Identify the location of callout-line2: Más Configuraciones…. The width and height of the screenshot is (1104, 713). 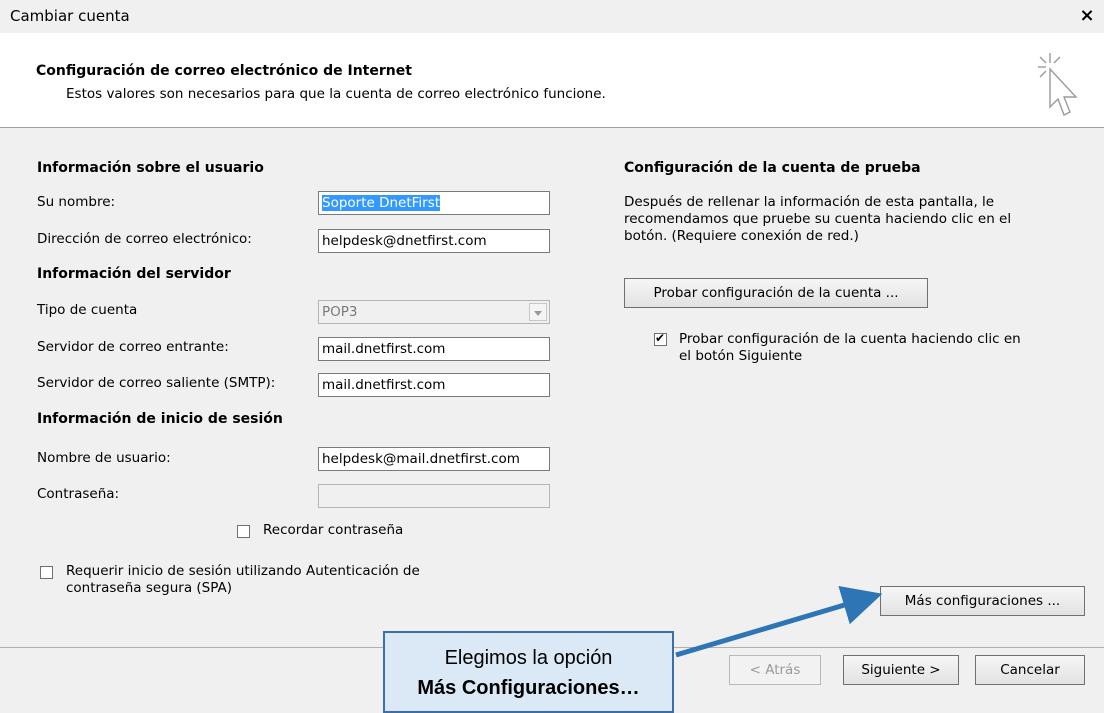
(528, 688).